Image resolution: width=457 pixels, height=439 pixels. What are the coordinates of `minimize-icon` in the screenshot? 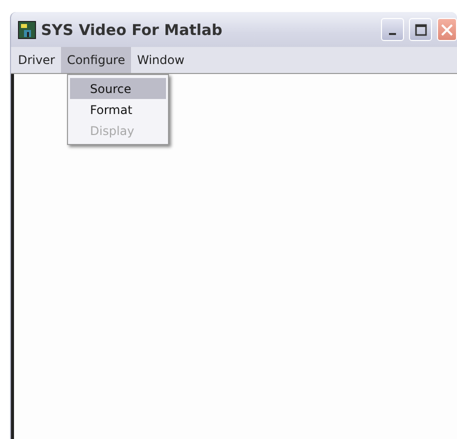 It's located at (392, 33).